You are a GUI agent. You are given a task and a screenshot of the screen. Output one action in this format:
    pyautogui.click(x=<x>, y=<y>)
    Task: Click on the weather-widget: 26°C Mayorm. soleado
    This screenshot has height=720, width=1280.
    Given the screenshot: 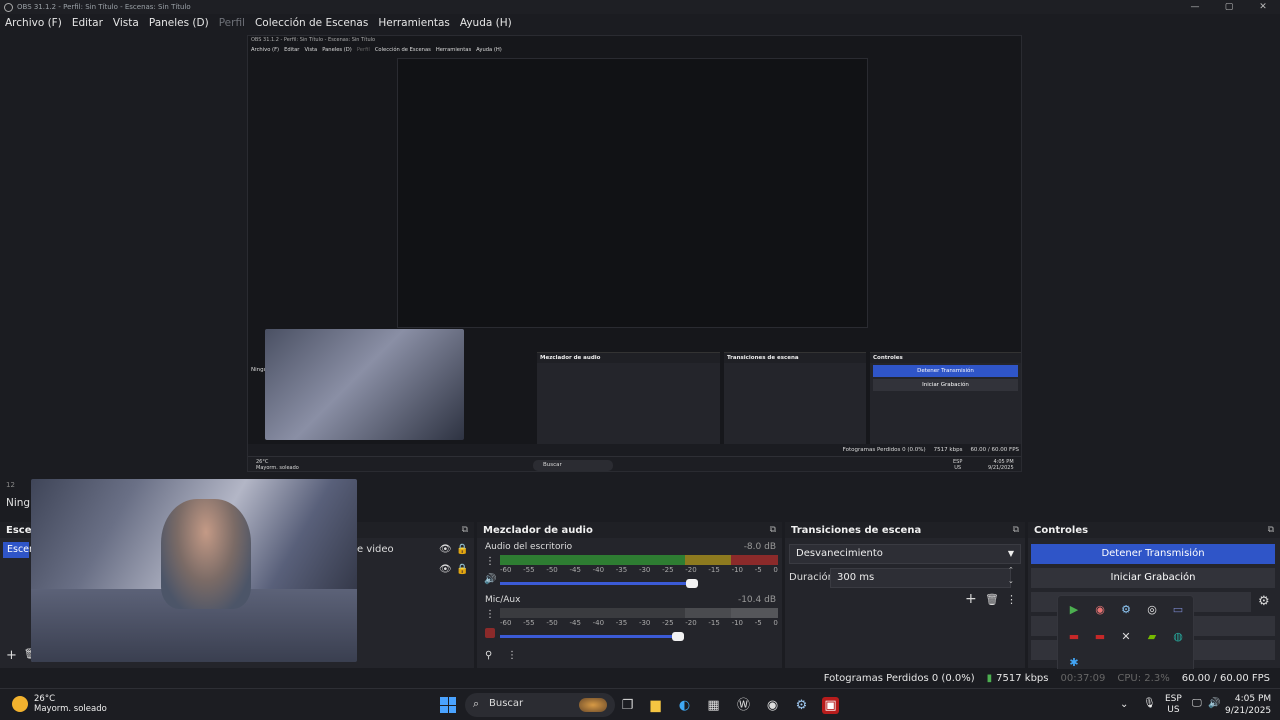 What is the action you would take?
    pyautogui.click(x=59, y=704)
    